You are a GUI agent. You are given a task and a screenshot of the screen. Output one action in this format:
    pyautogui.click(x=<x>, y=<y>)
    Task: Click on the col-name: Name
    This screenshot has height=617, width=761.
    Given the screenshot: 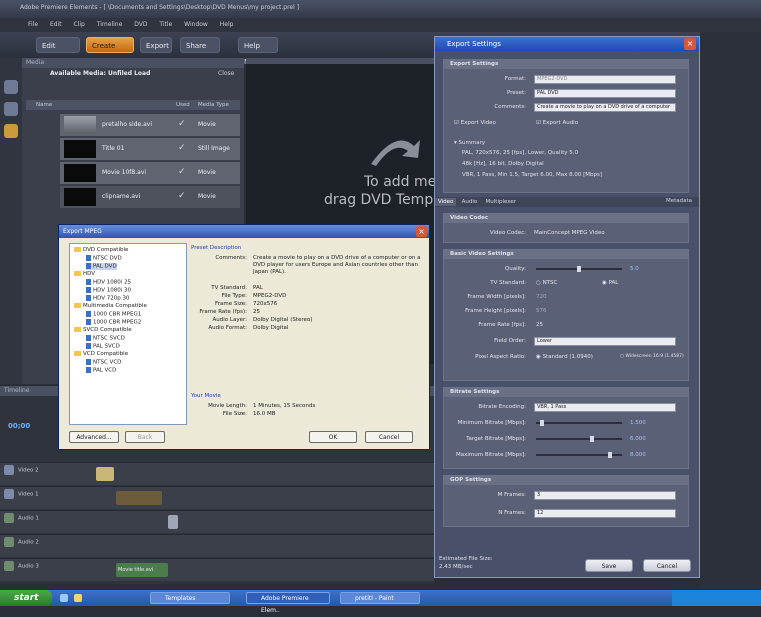 What is the action you would take?
    pyautogui.click(x=44, y=105)
    